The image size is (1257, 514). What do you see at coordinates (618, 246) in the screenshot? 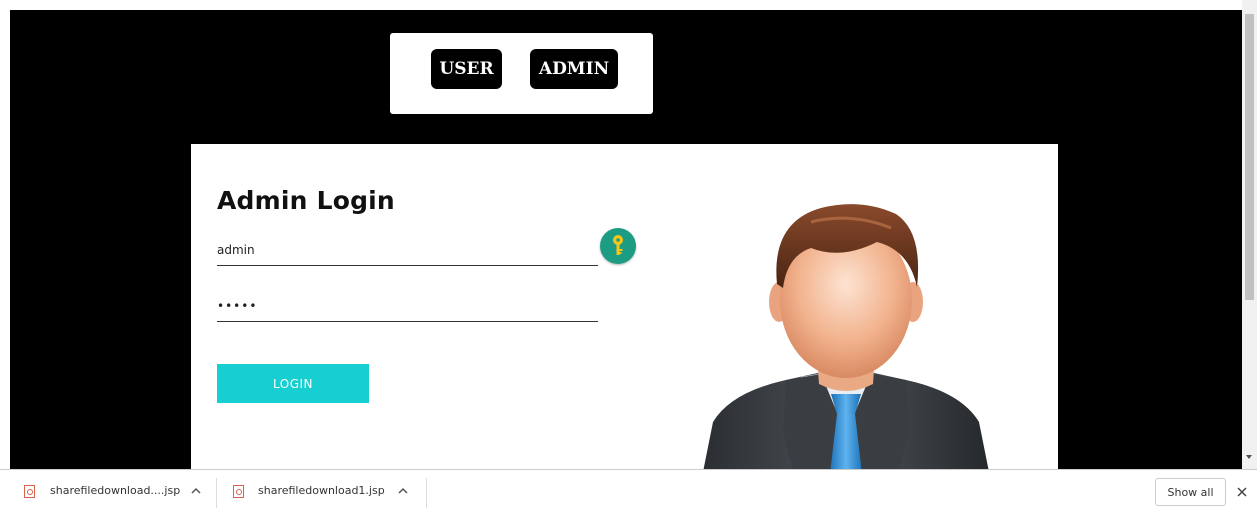
I see `key-icon` at bounding box center [618, 246].